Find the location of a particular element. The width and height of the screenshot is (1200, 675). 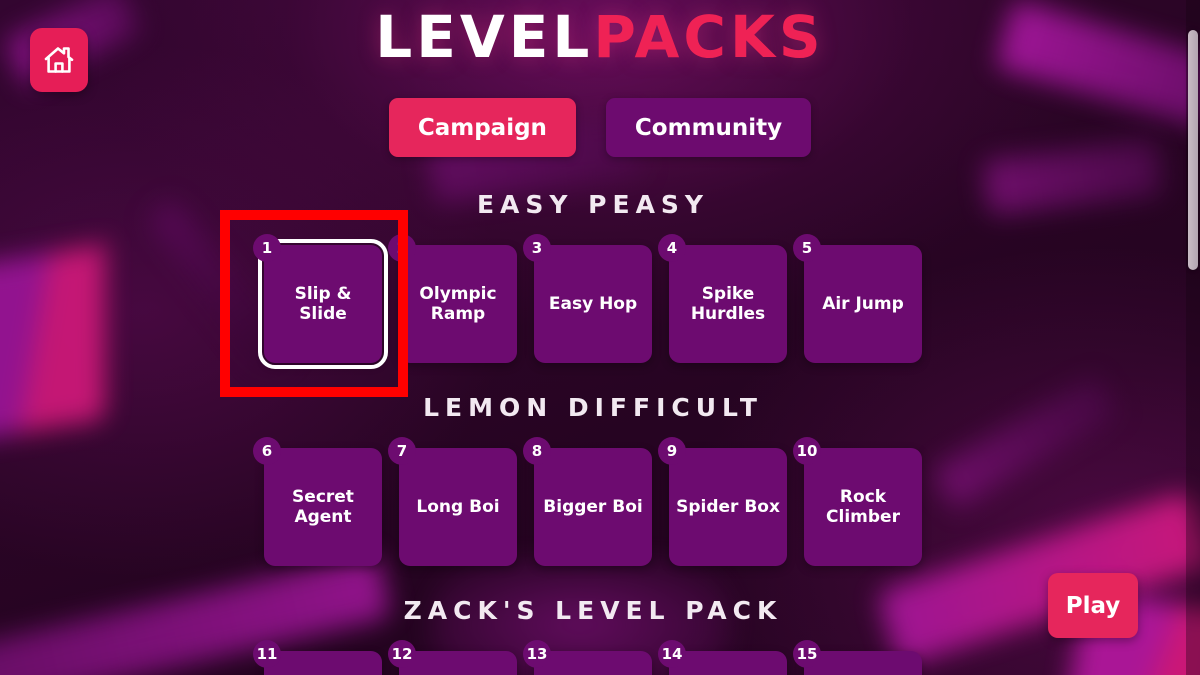

level-tile-9: 9 Spider Box is located at coordinates (722, 501).